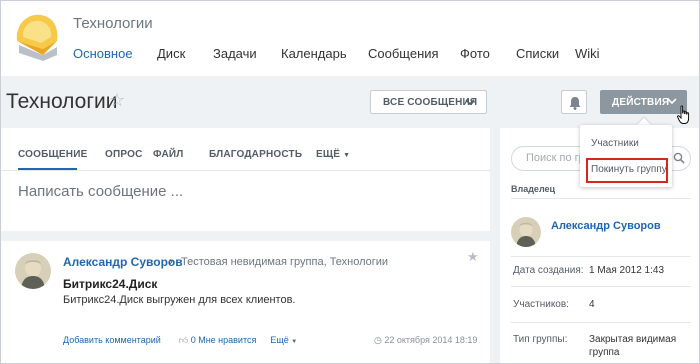  What do you see at coordinates (473, 257) in the screenshot?
I see `star-icon: ★` at bounding box center [473, 257].